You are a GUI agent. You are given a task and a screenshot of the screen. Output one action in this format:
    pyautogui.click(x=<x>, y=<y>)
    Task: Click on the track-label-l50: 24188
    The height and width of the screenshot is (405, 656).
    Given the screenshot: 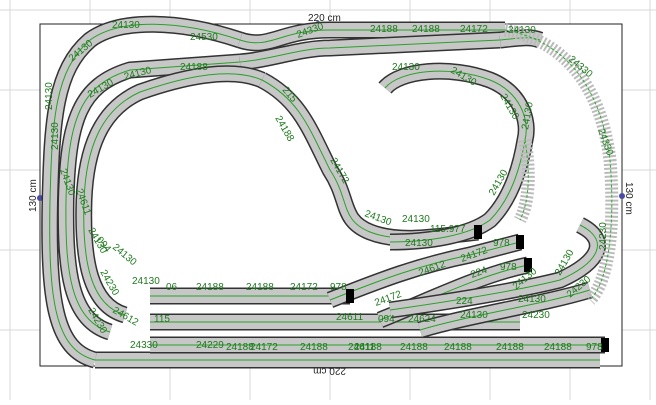 What is the action you would take?
    pyautogui.click(x=414, y=347)
    